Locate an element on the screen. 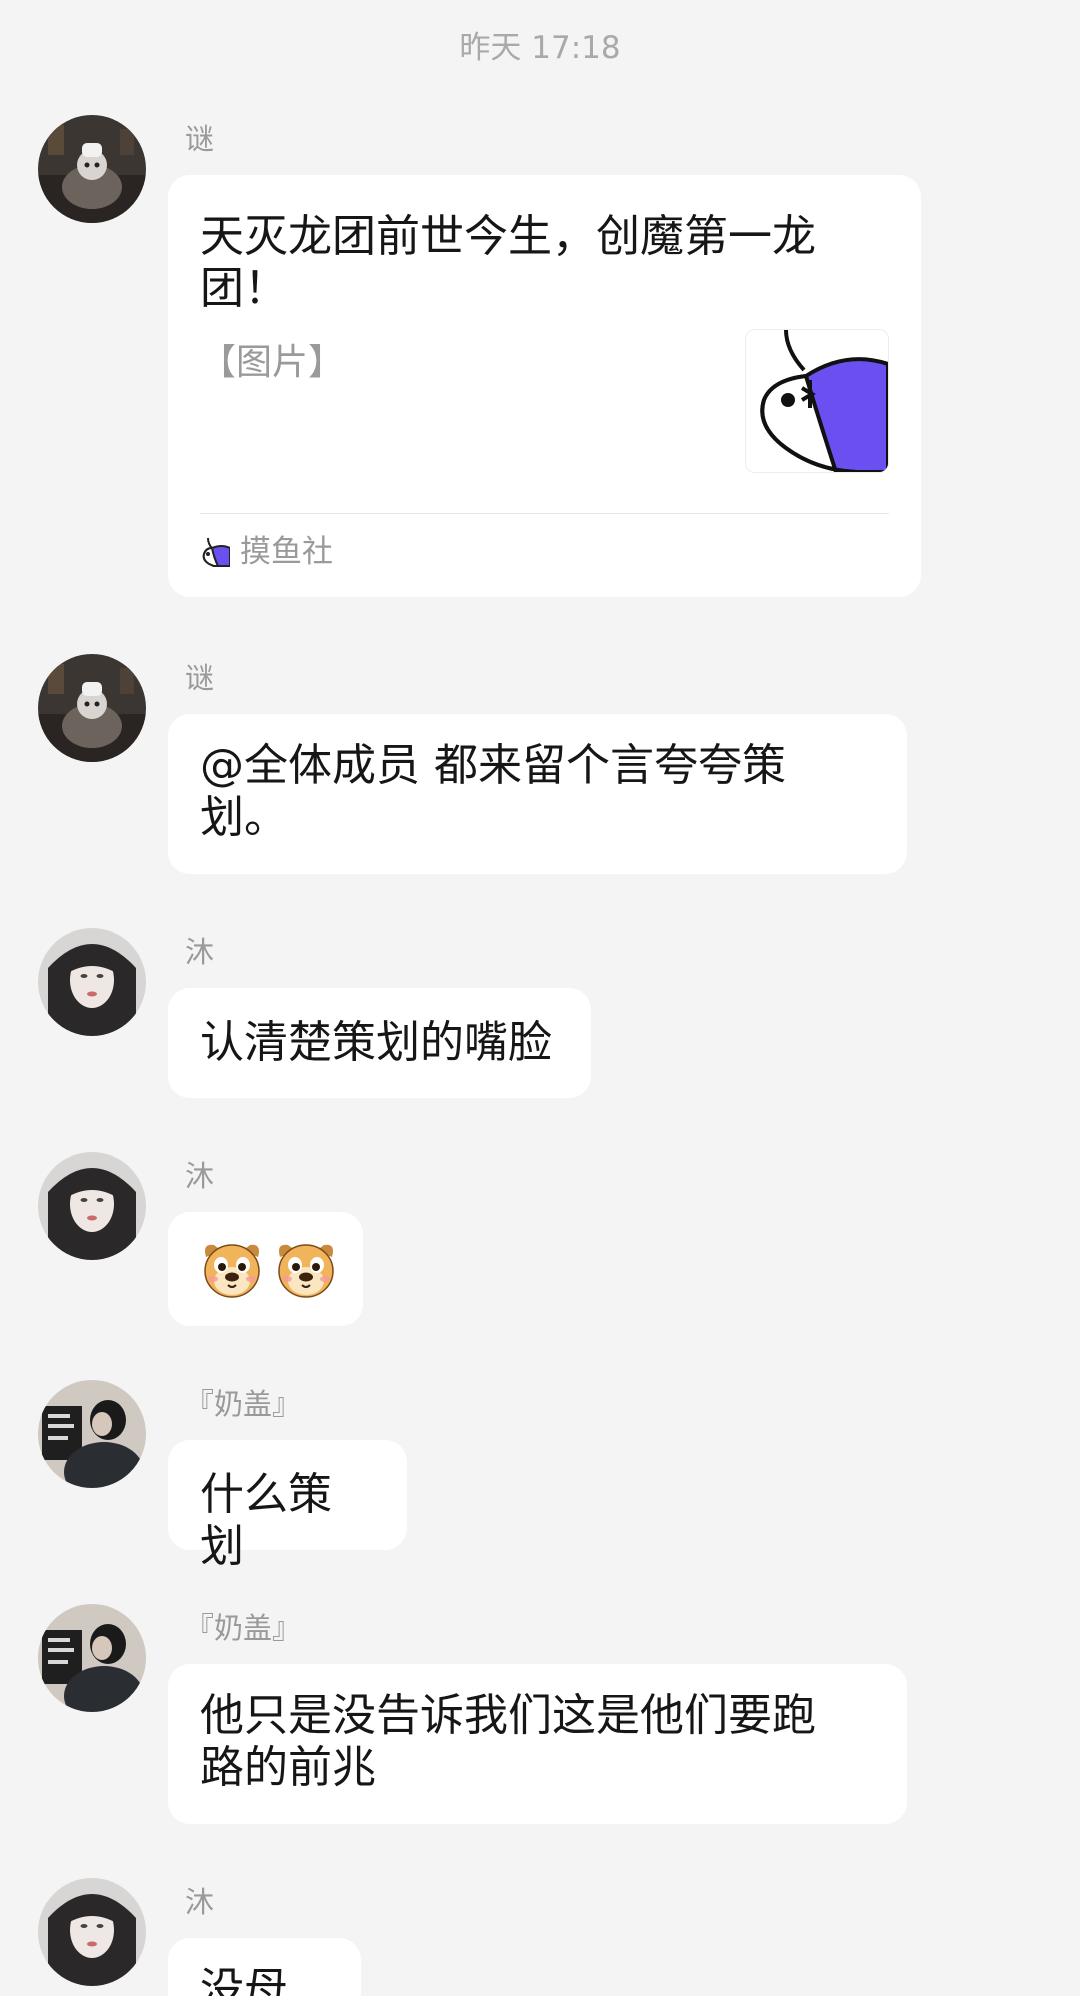 Image resolution: width=1080 pixels, height=1996 pixels. message-bubble: @全体成员 都来留个言夸夸策划。 is located at coordinates (537, 794).